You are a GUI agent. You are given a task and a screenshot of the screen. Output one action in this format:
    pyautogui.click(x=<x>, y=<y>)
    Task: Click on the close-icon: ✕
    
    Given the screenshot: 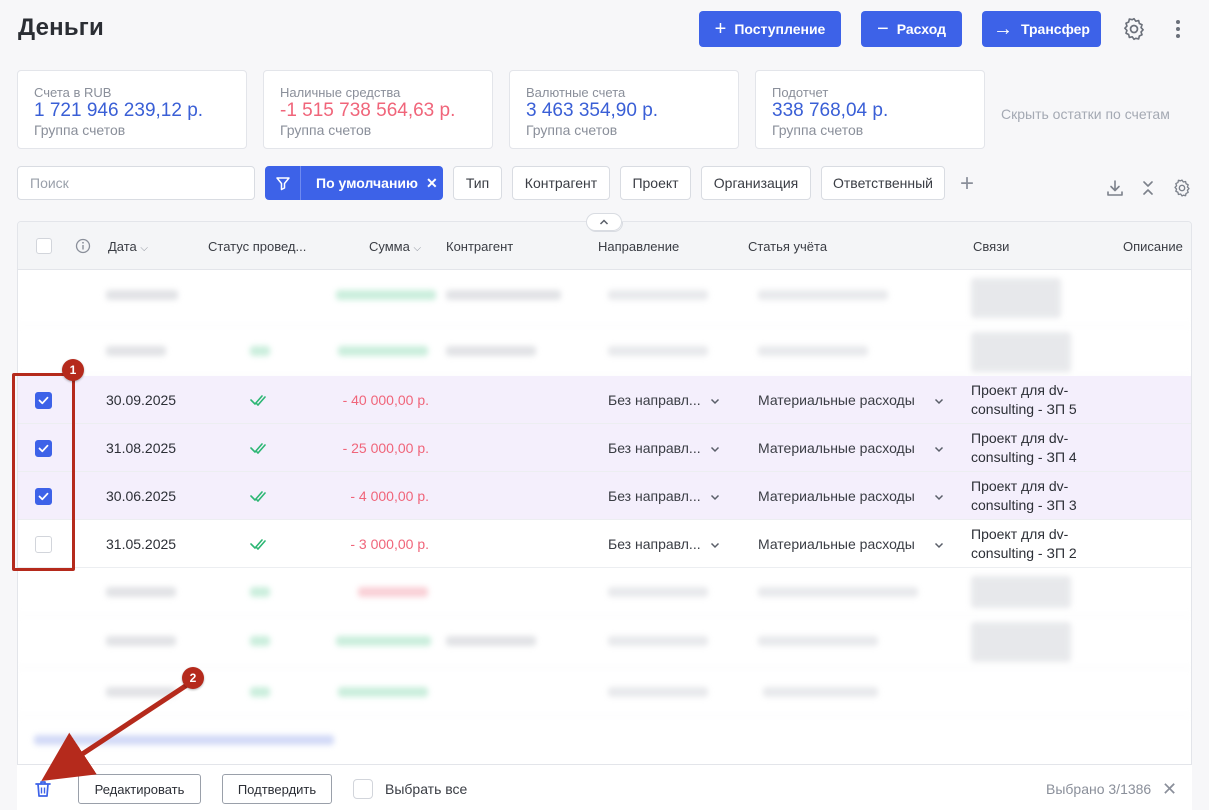 What is the action you would take?
    pyautogui.click(x=1169, y=789)
    